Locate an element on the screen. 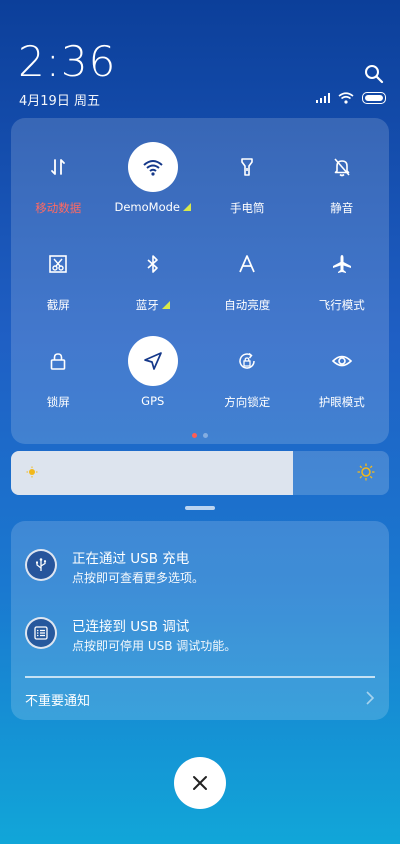  tile-label: GPS is located at coordinates (153, 401).